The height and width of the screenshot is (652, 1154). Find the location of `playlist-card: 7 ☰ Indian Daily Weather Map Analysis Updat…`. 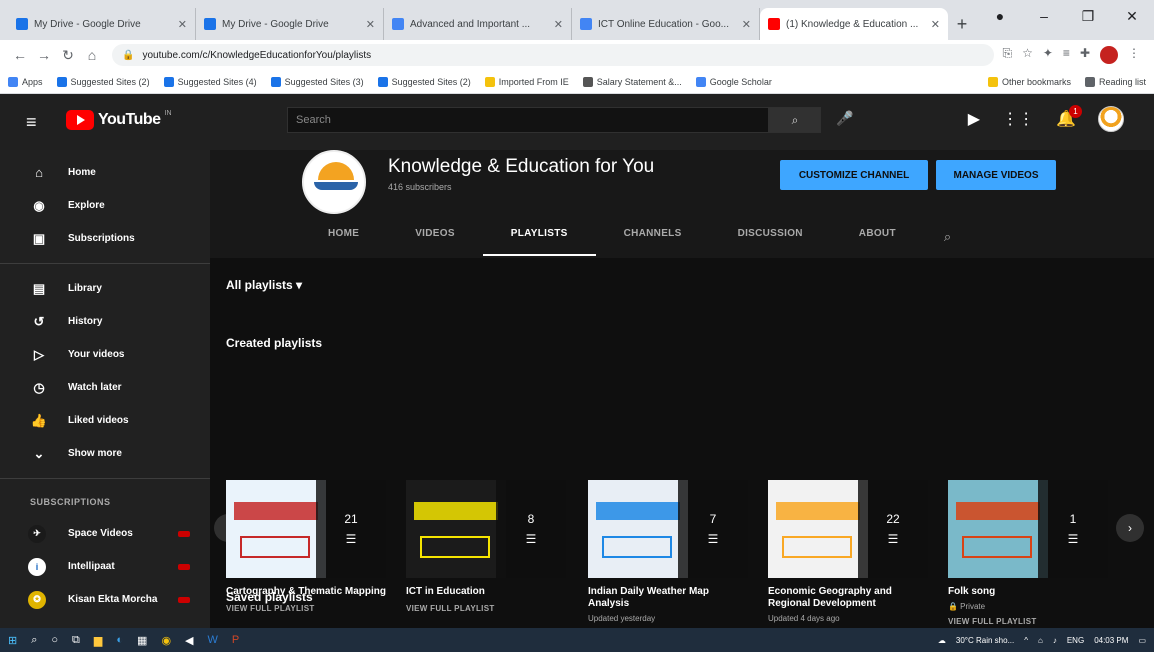

playlist-card: 7 ☰ Indian Daily Weather Map Analysis Updat… is located at coordinates (668, 554).